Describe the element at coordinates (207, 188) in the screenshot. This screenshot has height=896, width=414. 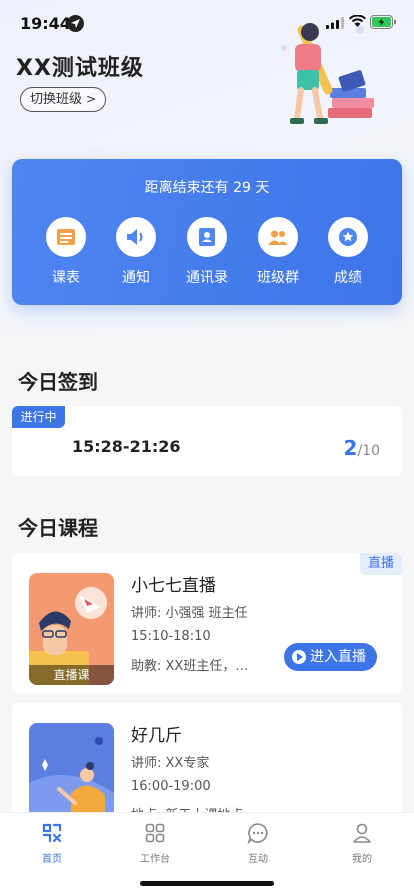
I see `countdown-text: 距离结束还有 29 天` at that location.